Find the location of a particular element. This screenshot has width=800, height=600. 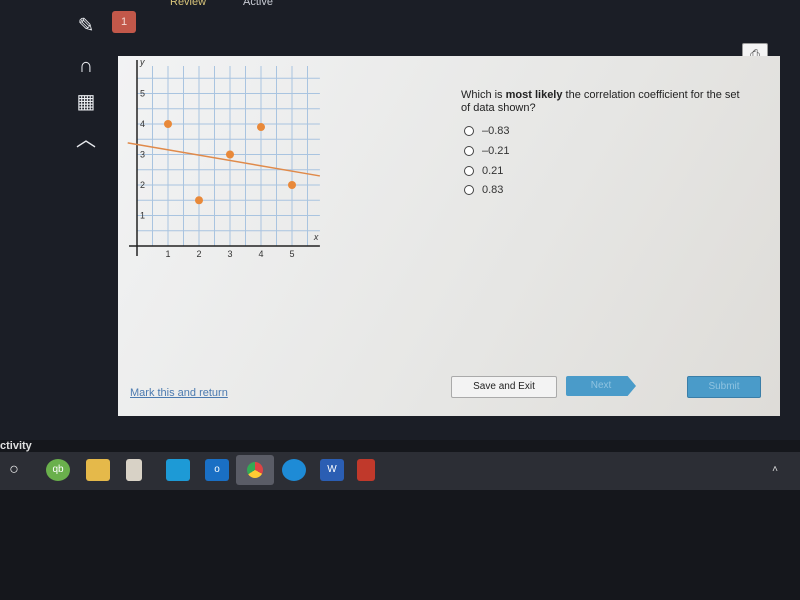

x-axis-label: x is located at coordinates (316, 237).